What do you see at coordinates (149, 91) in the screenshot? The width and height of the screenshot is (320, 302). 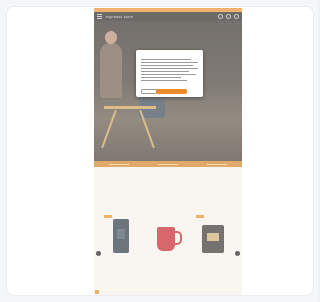 I see `reject-cookies-button` at bounding box center [149, 91].